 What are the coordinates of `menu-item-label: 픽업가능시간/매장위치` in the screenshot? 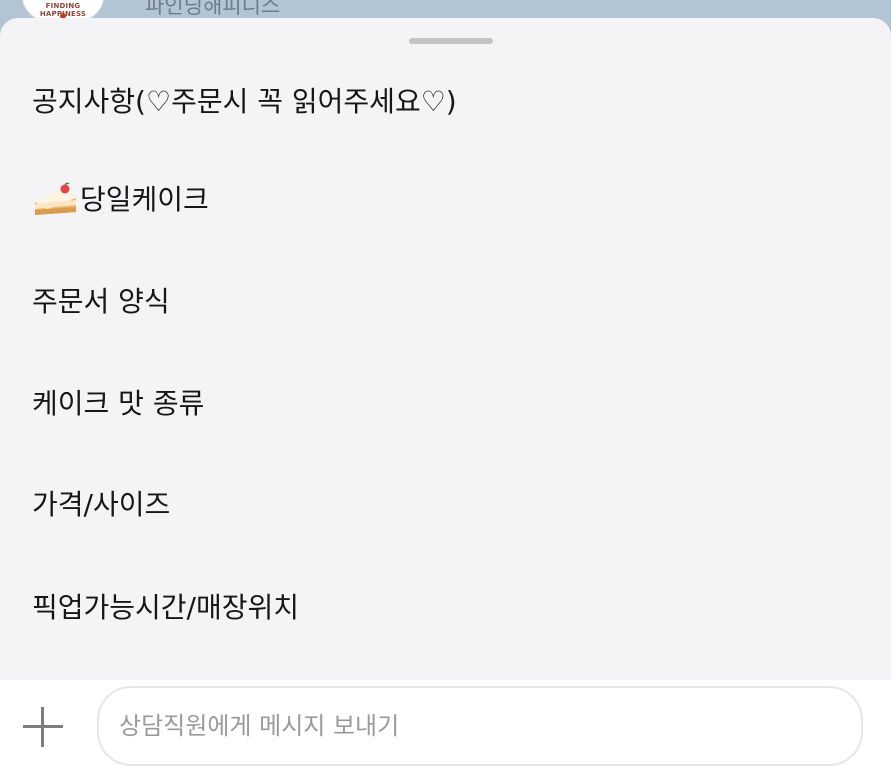 It's located at (166, 607).